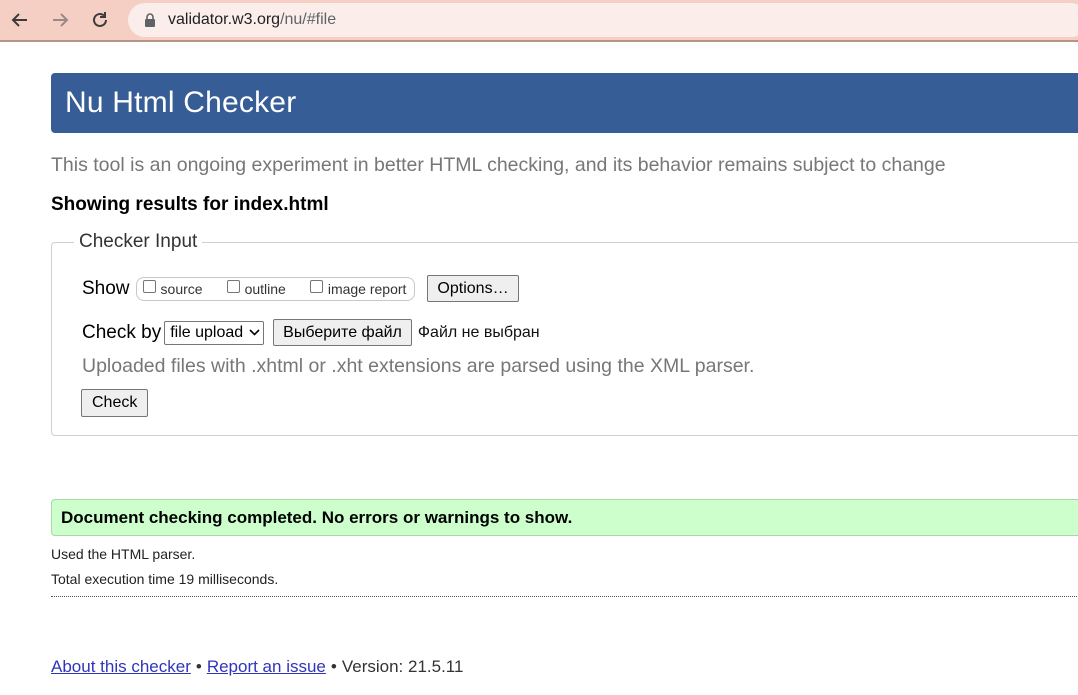  I want to click on source-checkbox, so click(149, 286).